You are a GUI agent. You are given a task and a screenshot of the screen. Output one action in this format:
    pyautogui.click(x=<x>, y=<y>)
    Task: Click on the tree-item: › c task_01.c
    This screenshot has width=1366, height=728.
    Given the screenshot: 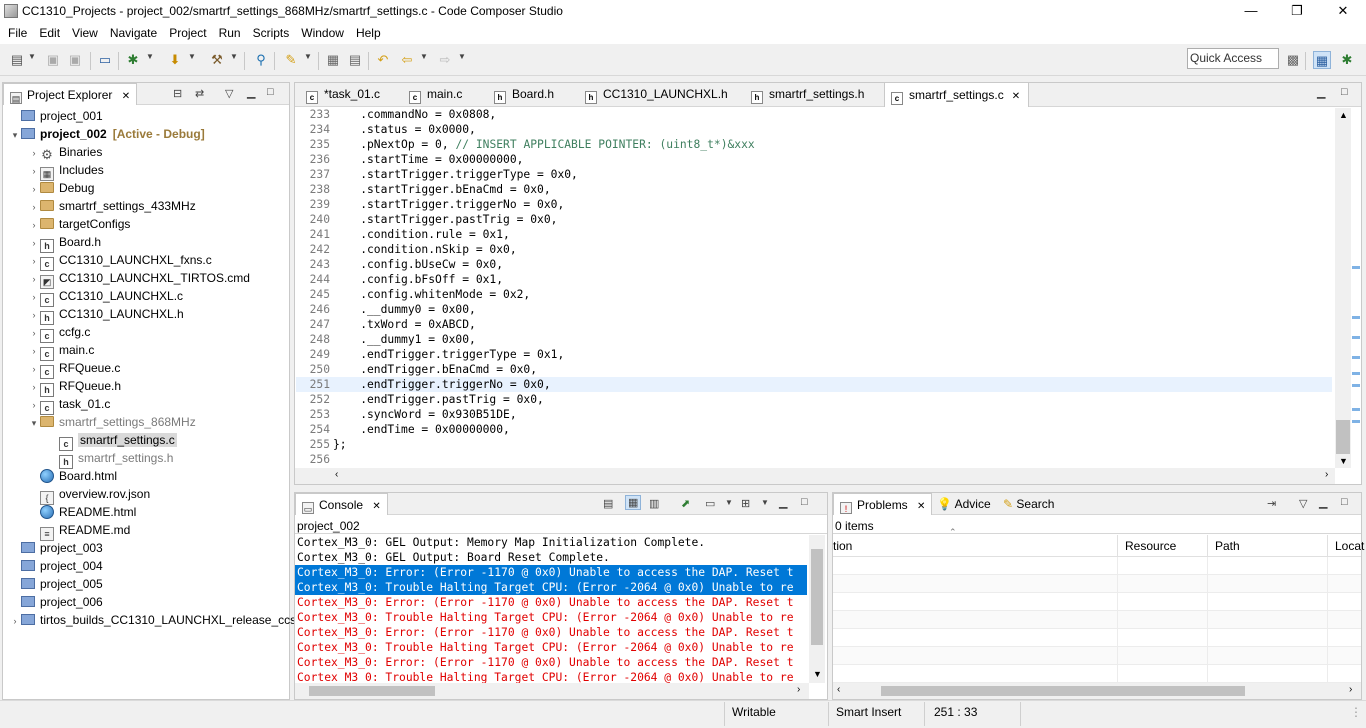 What is the action you would take?
    pyautogui.click(x=69, y=405)
    